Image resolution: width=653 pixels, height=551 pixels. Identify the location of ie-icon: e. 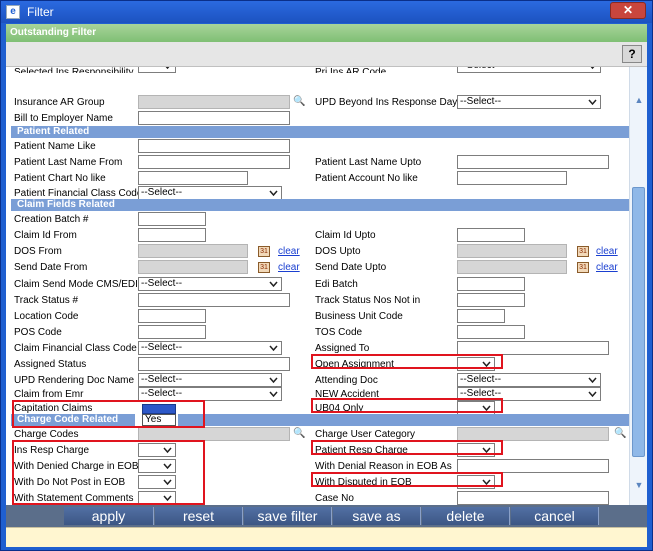
(13, 12).